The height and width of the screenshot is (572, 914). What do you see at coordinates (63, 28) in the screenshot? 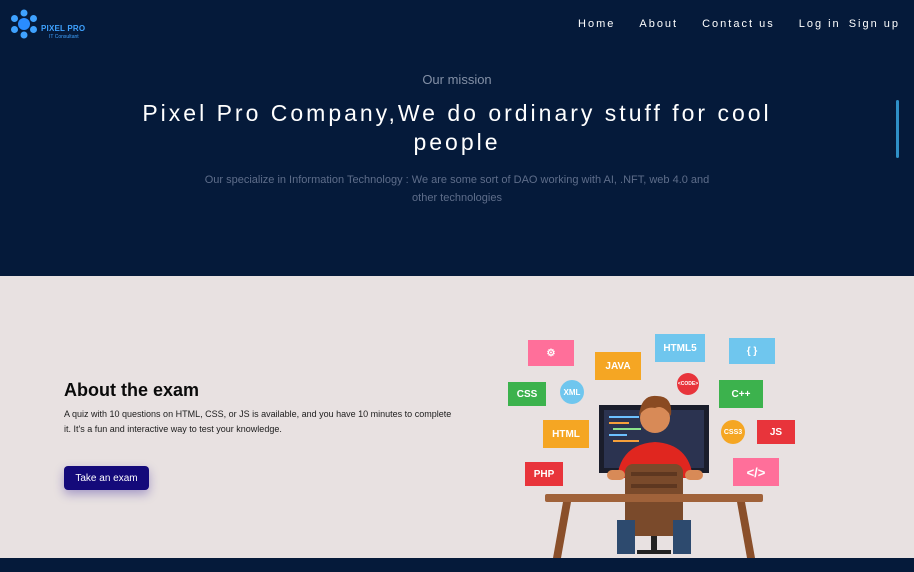
I see `brand-name: PIXEL PRO` at bounding box center [63, 28].